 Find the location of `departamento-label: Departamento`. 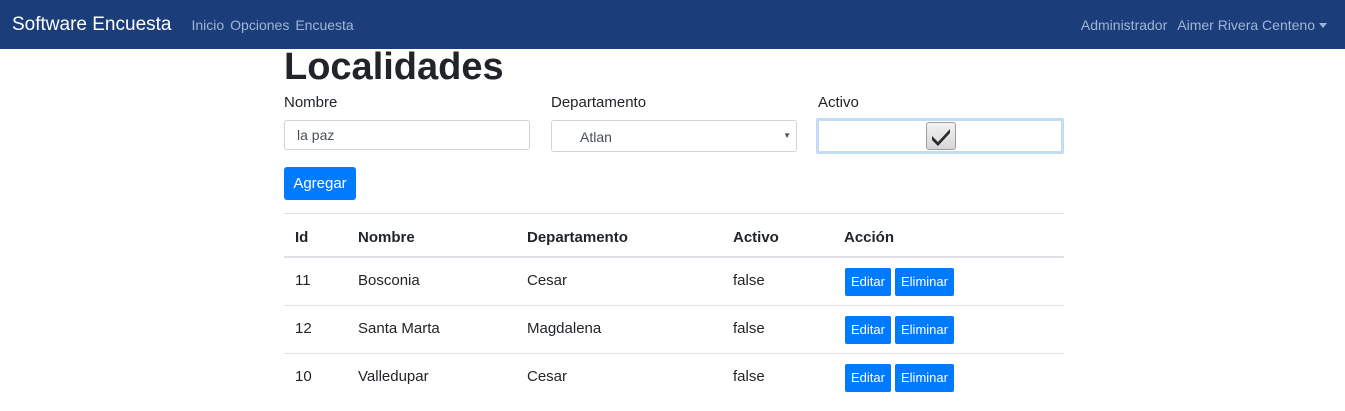

departamento-label: Departamento is located at coordinates (599, 102).